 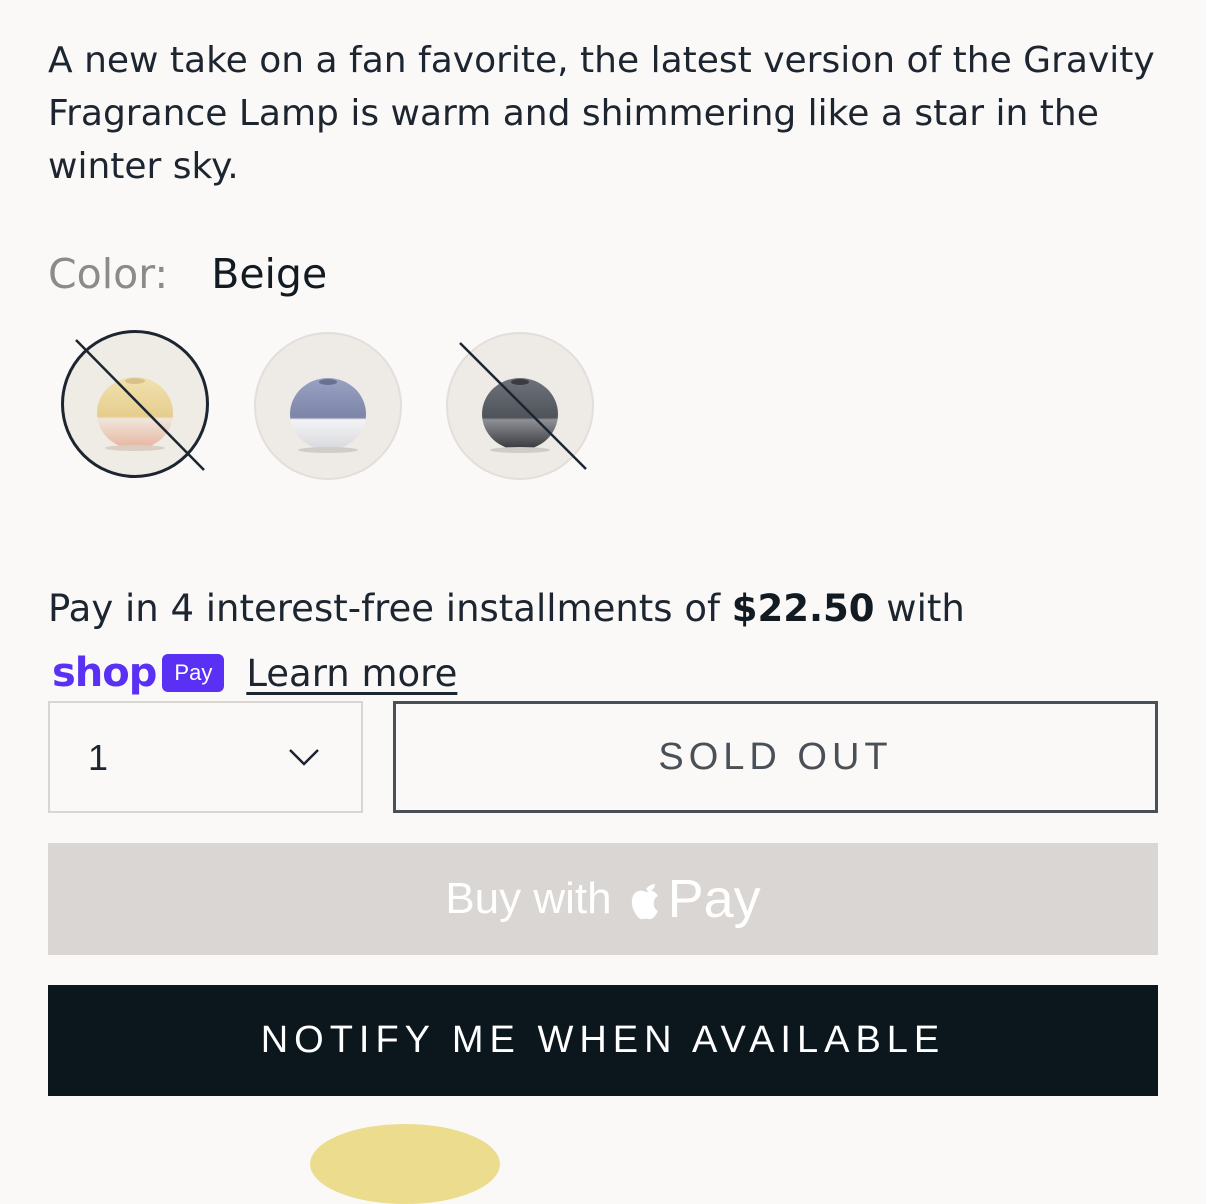 I want to click on color-swatch-beige, so click(x=135, y=404).